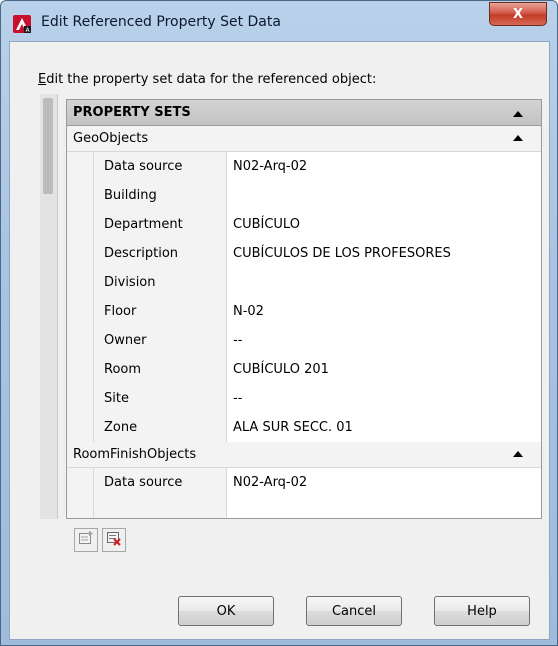 This screenshot has width=558, height=646. I want to click on cancel-label: Cancel, so click(354, 611).